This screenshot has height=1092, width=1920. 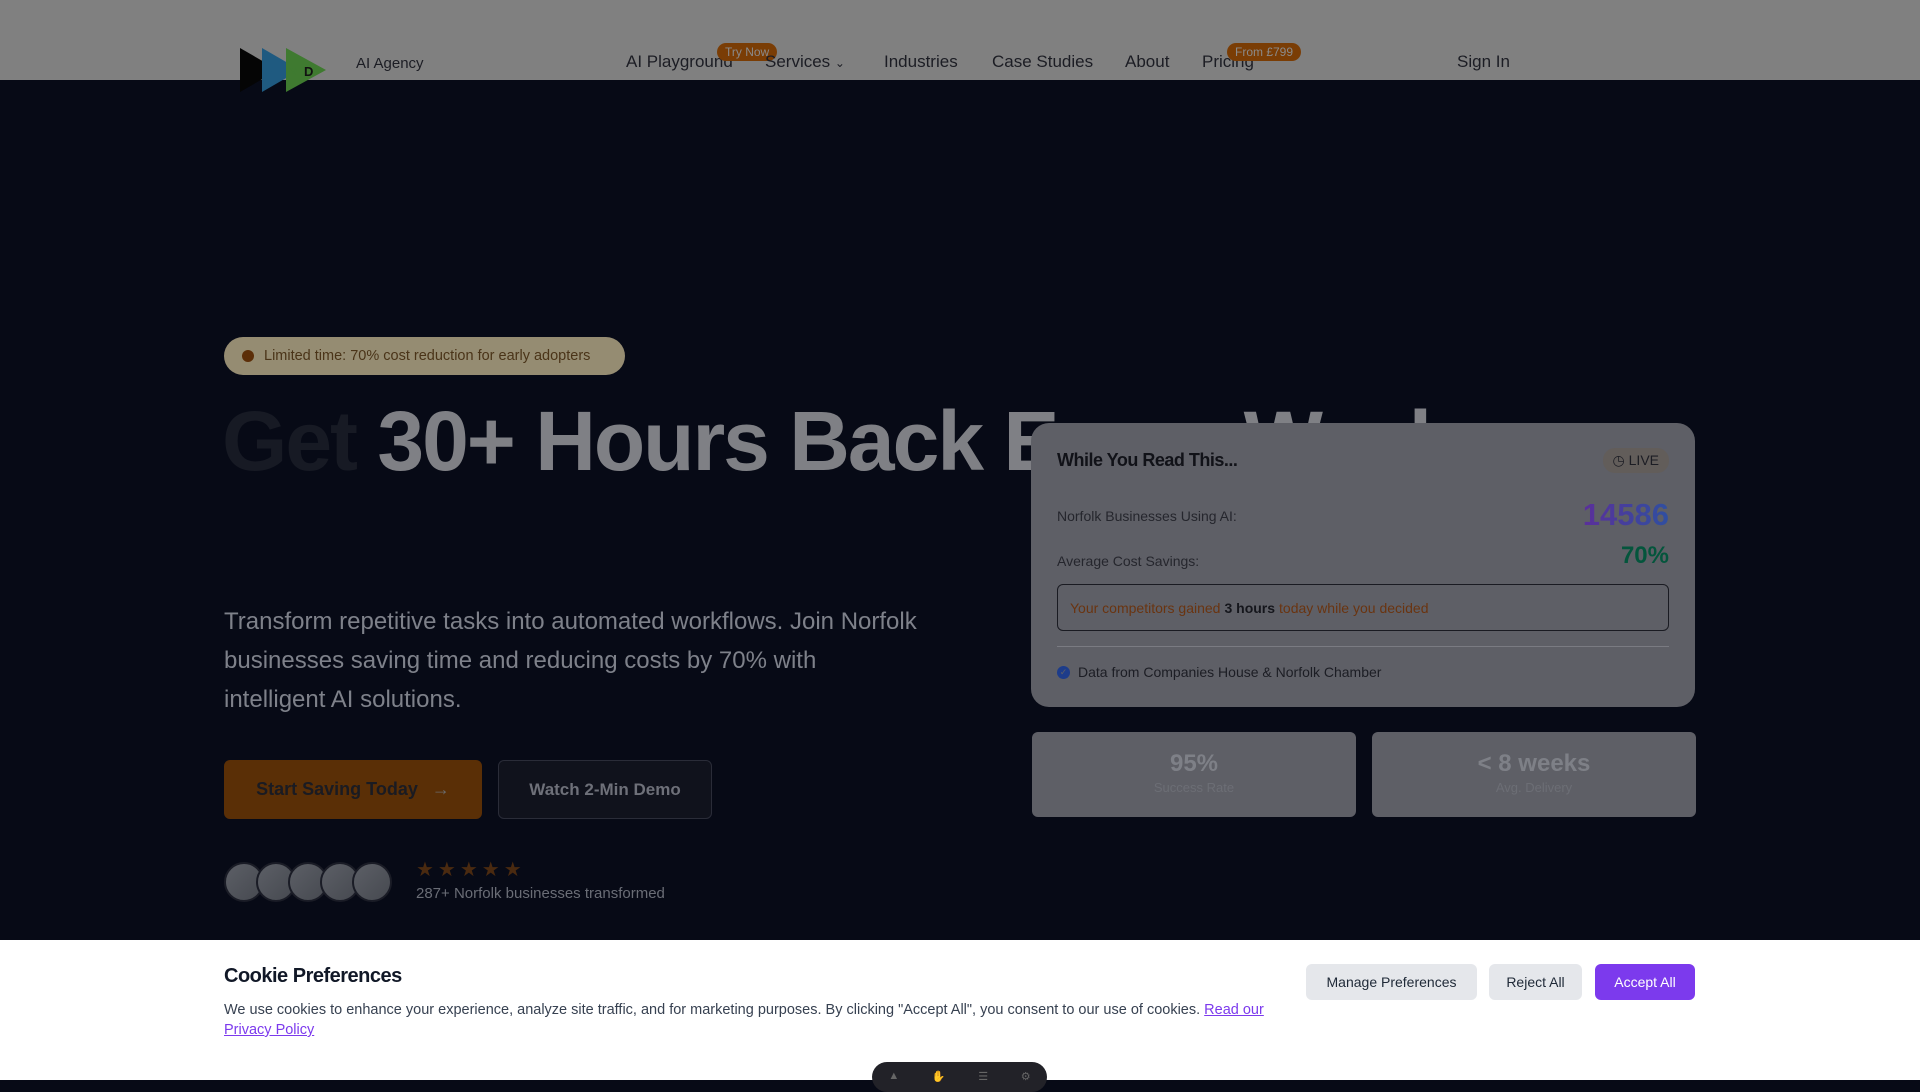 I want to click on alert-bold: 3 hours, so click(x=1250, y=607).